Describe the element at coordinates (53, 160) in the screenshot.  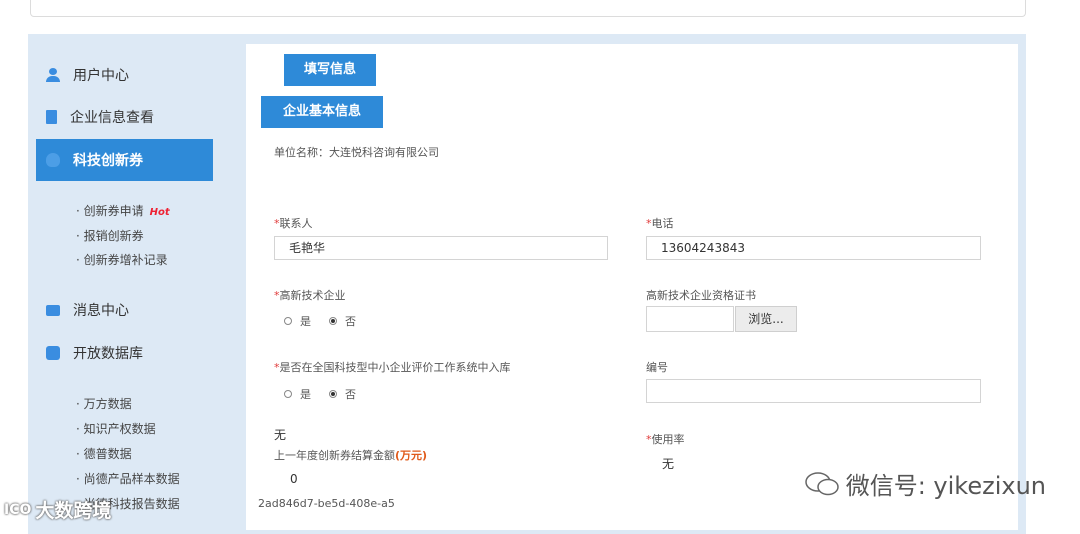
I see `shield-icon` at that location.